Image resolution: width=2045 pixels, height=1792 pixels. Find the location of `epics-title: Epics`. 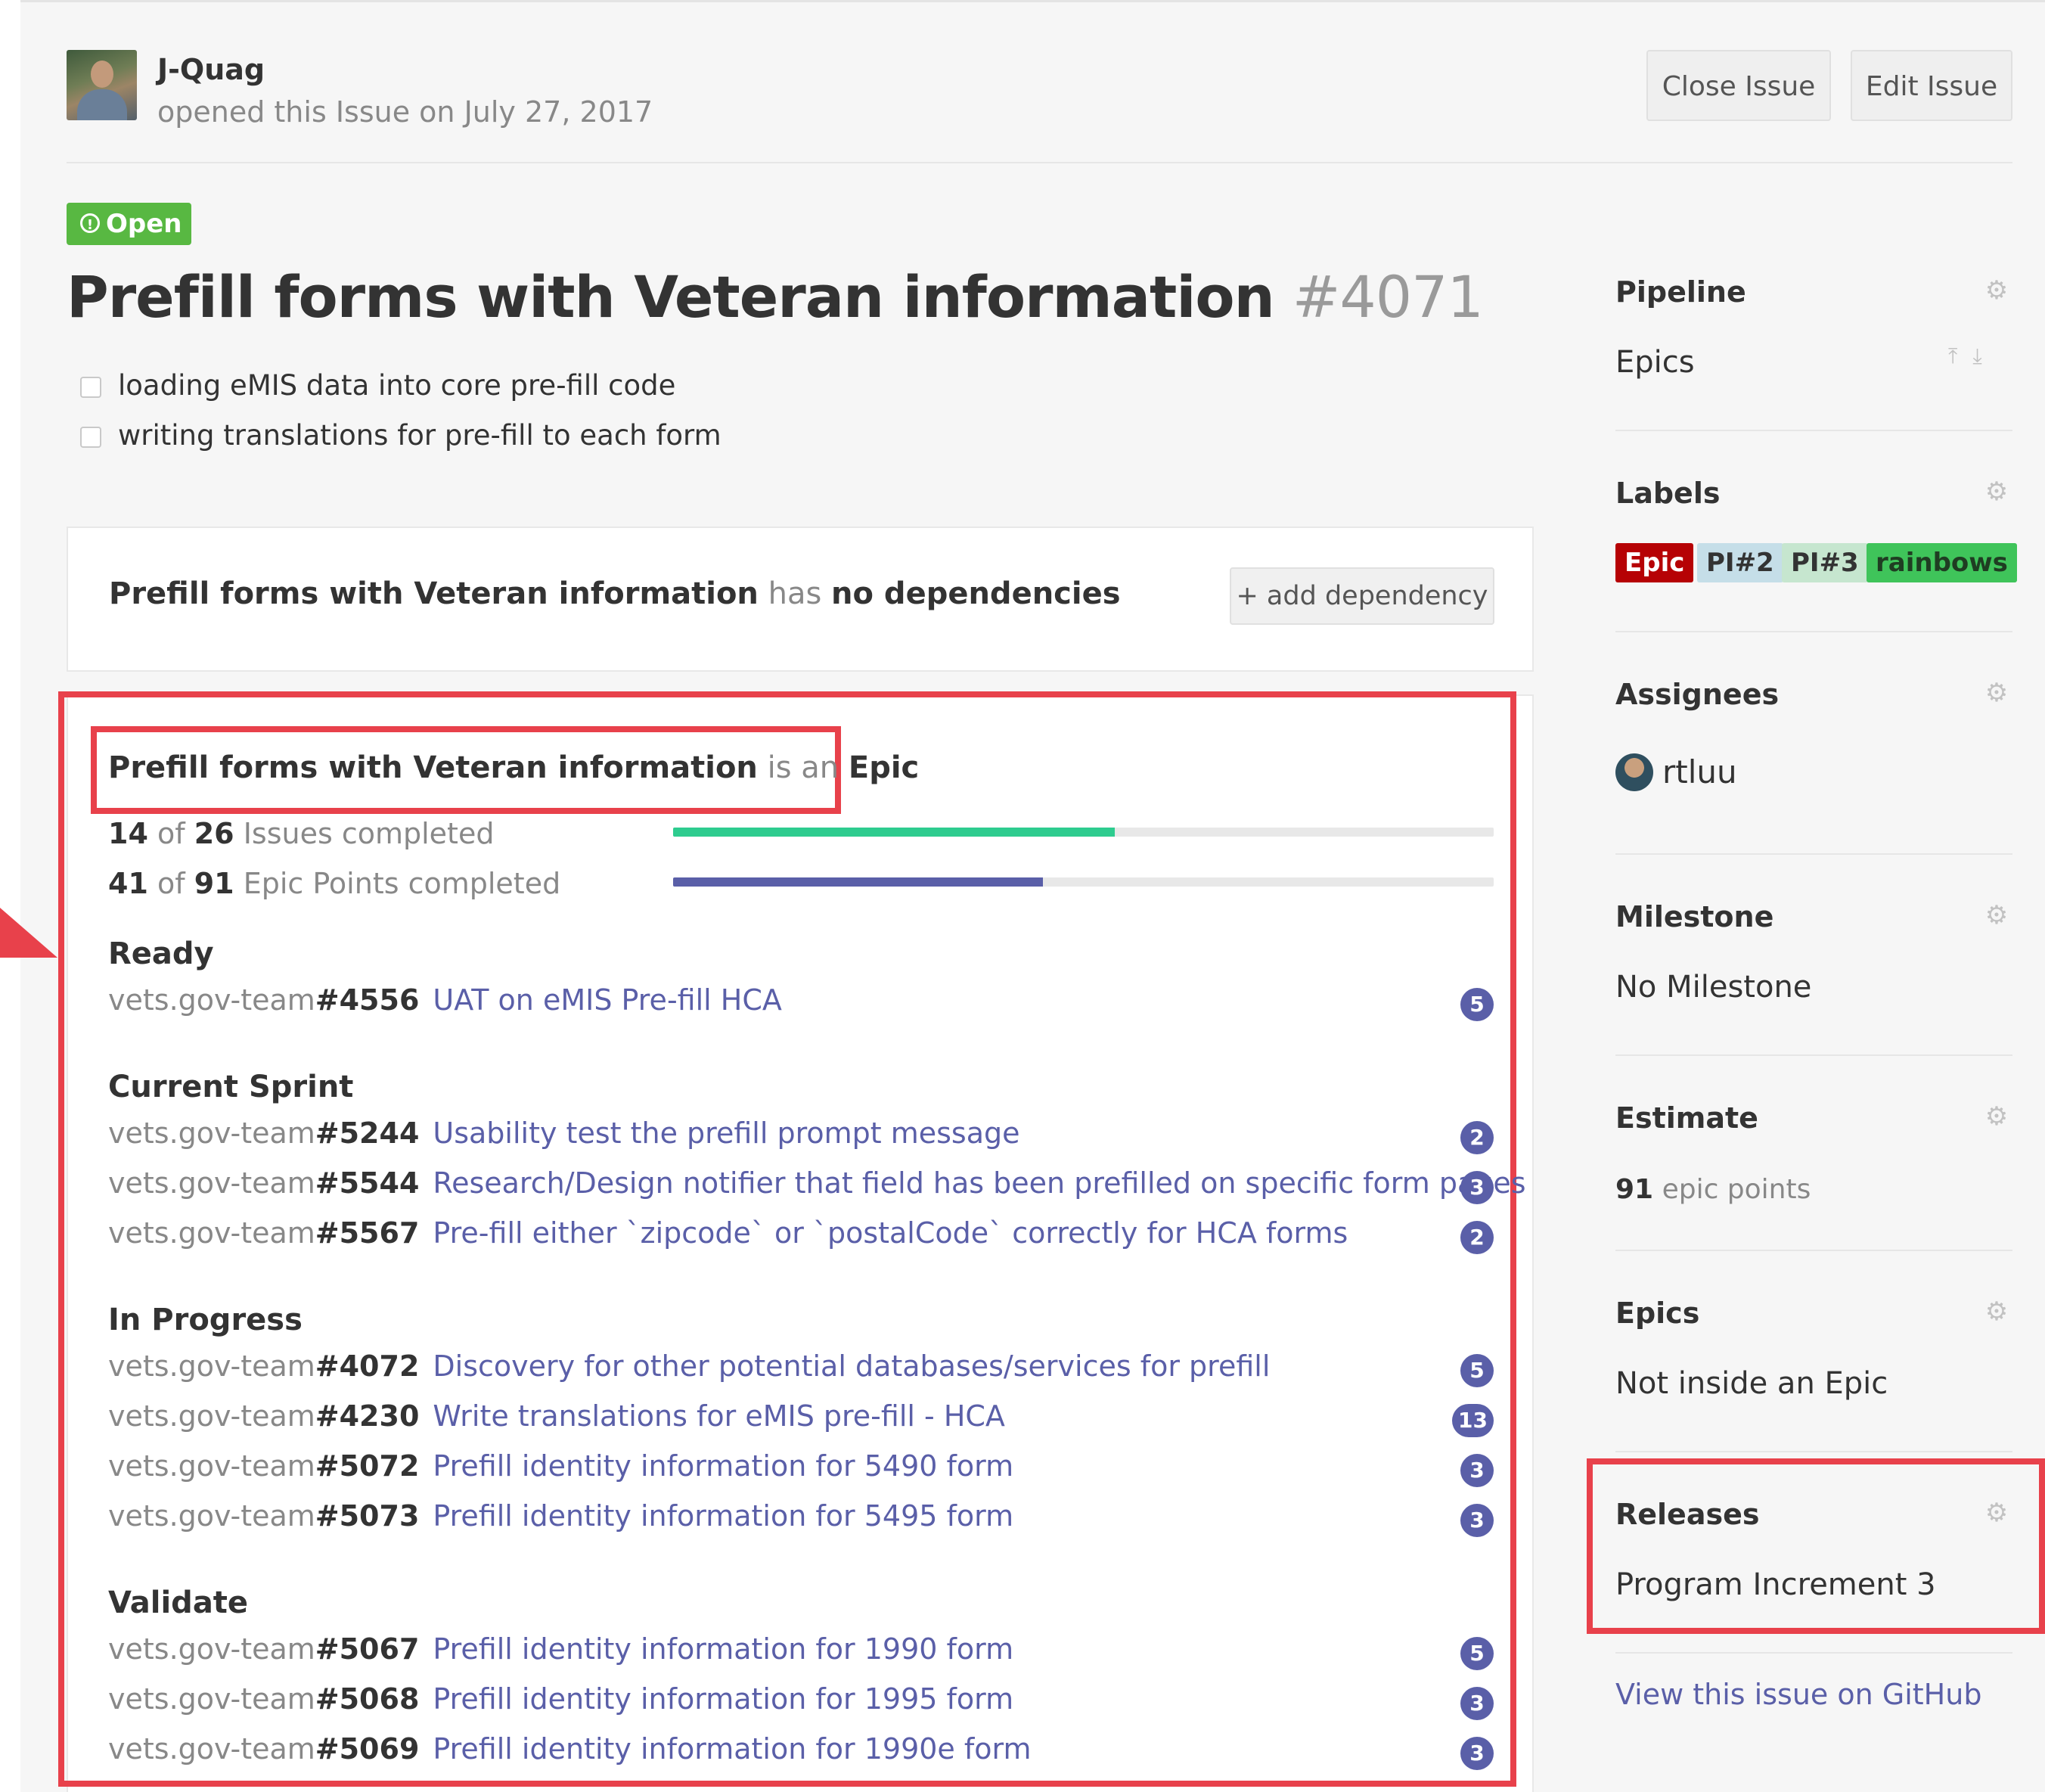

epics-title: Epics is located at coordinates (1657, 1313).